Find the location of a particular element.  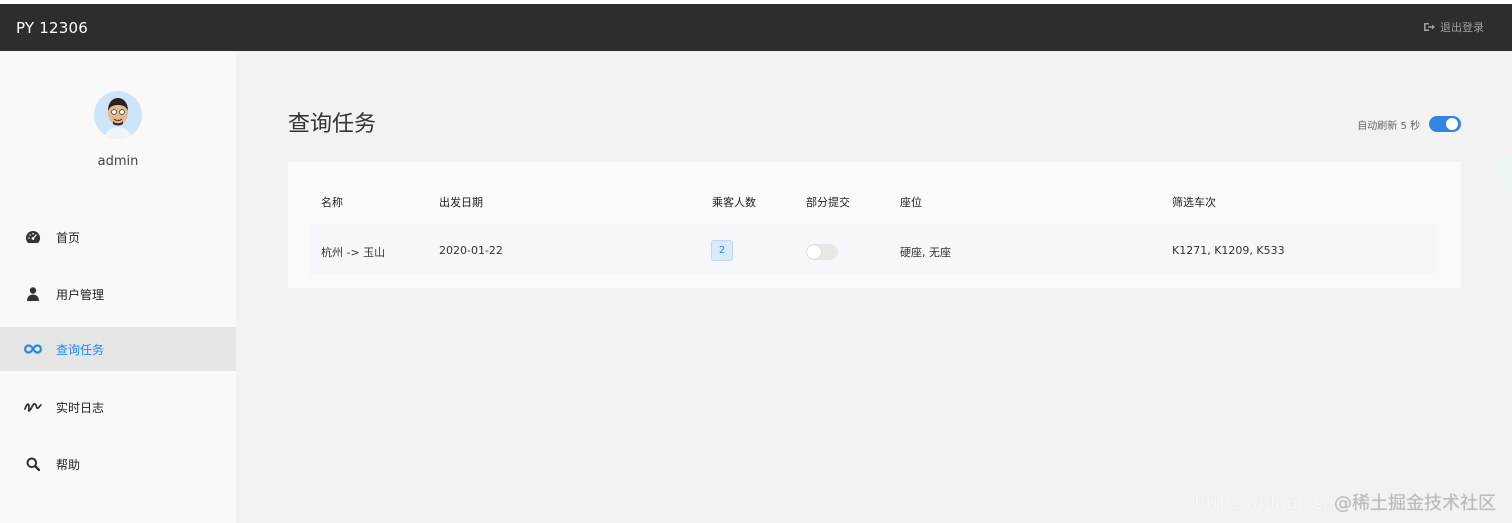

sidebar: admin 首页 用户管理 查询任务 实时日志 帮助 is located at coordinates (118, 287).